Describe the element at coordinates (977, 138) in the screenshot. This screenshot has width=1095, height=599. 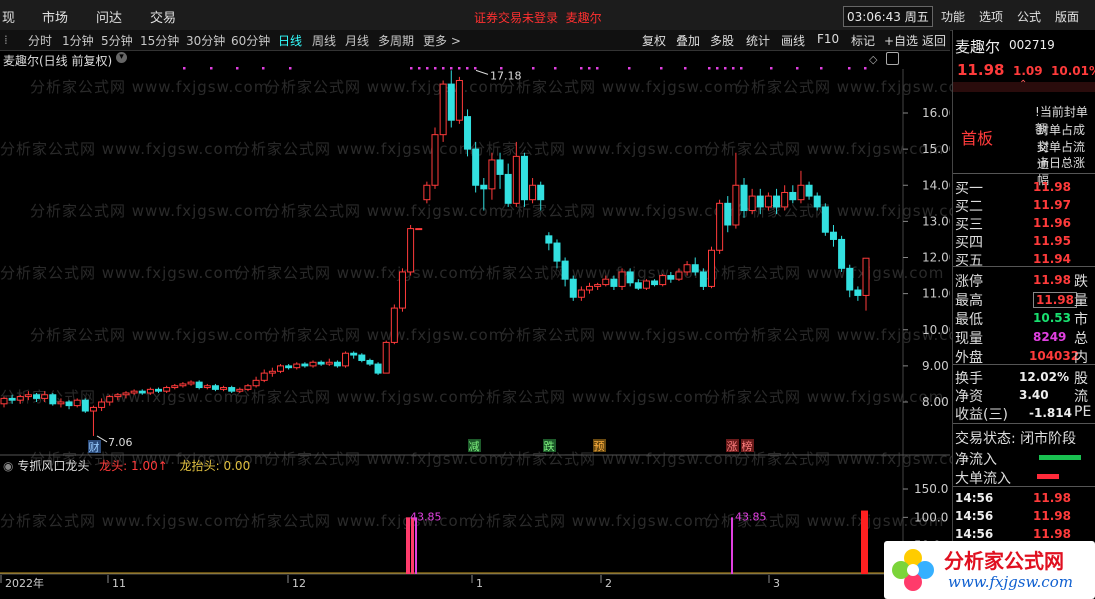
I see `board-status: 首板` at that location.